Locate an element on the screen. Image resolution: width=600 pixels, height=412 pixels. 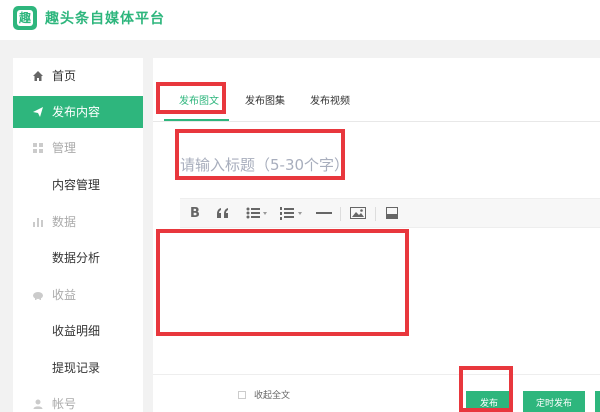
numbered-list-icon is located at coordinates (292, 214).